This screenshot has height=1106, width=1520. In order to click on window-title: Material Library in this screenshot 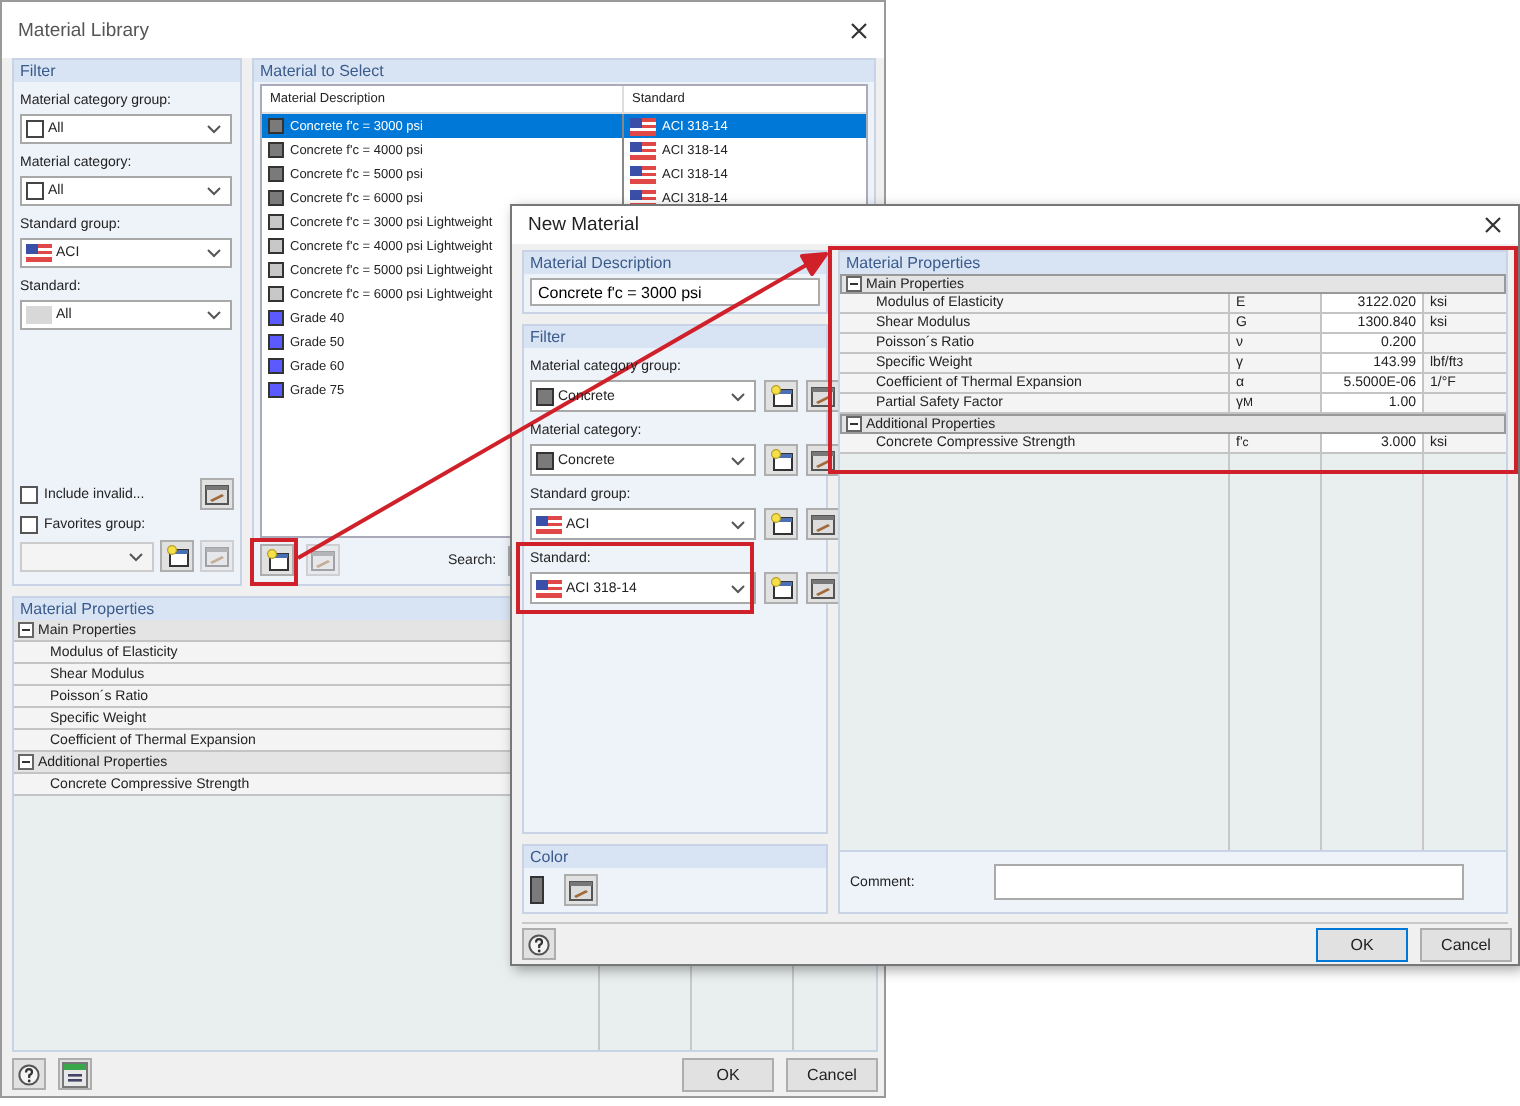, I will do `click(83, 30)`.